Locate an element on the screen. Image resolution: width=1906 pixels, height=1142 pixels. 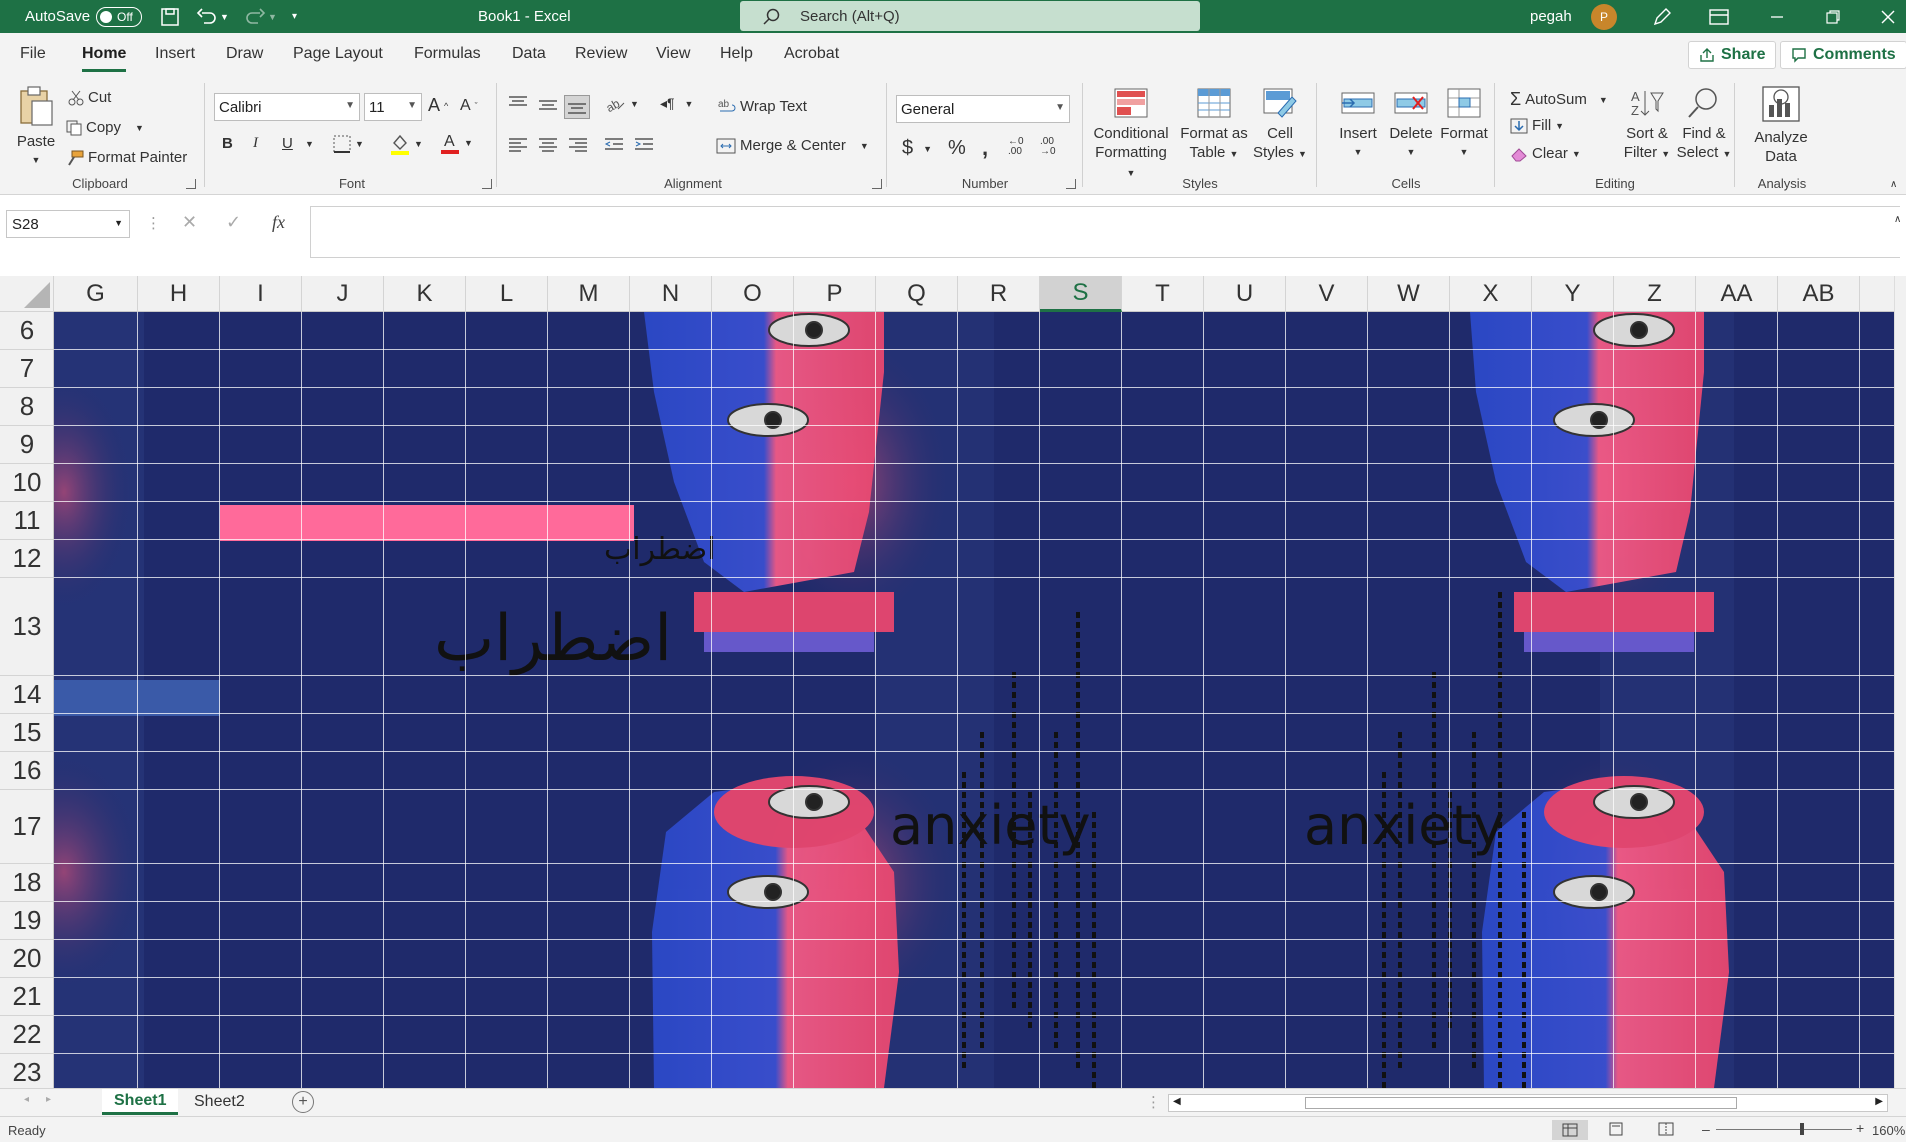
column-header-i: I is located at coordinates (261, 294).